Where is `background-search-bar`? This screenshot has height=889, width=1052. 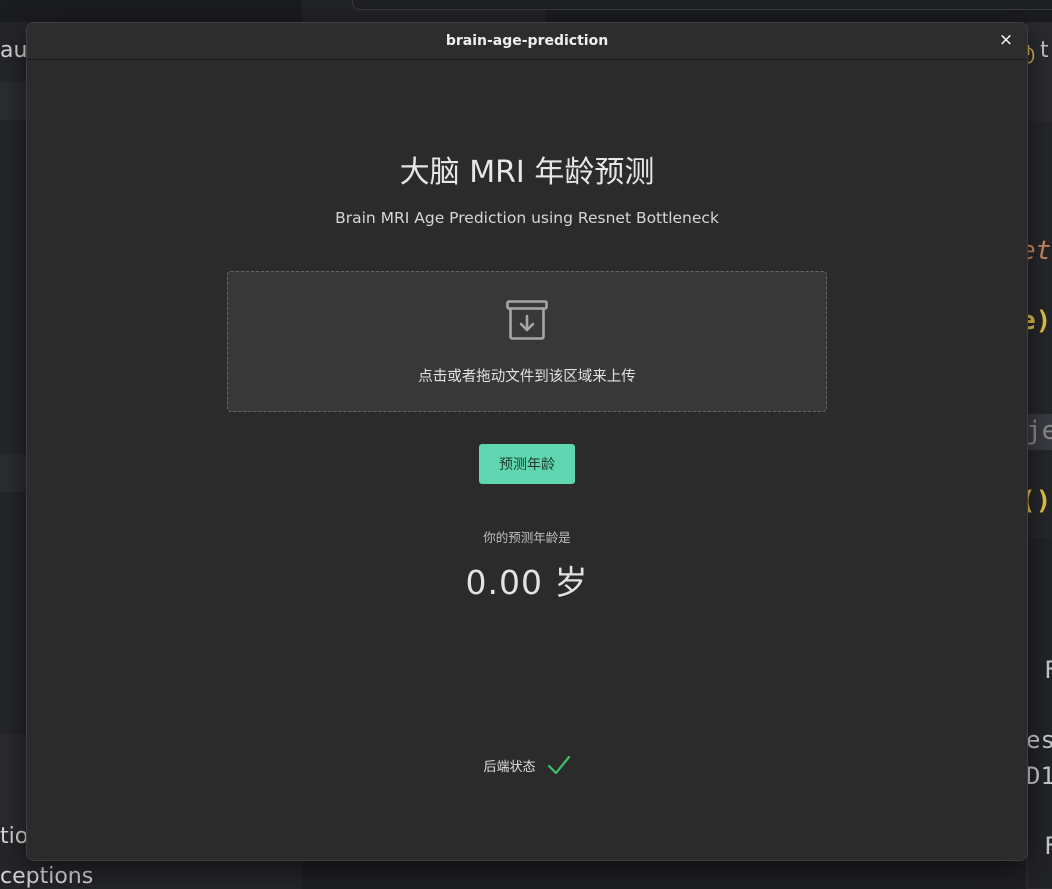 background-search-bar is located at coordinates (702, 5).